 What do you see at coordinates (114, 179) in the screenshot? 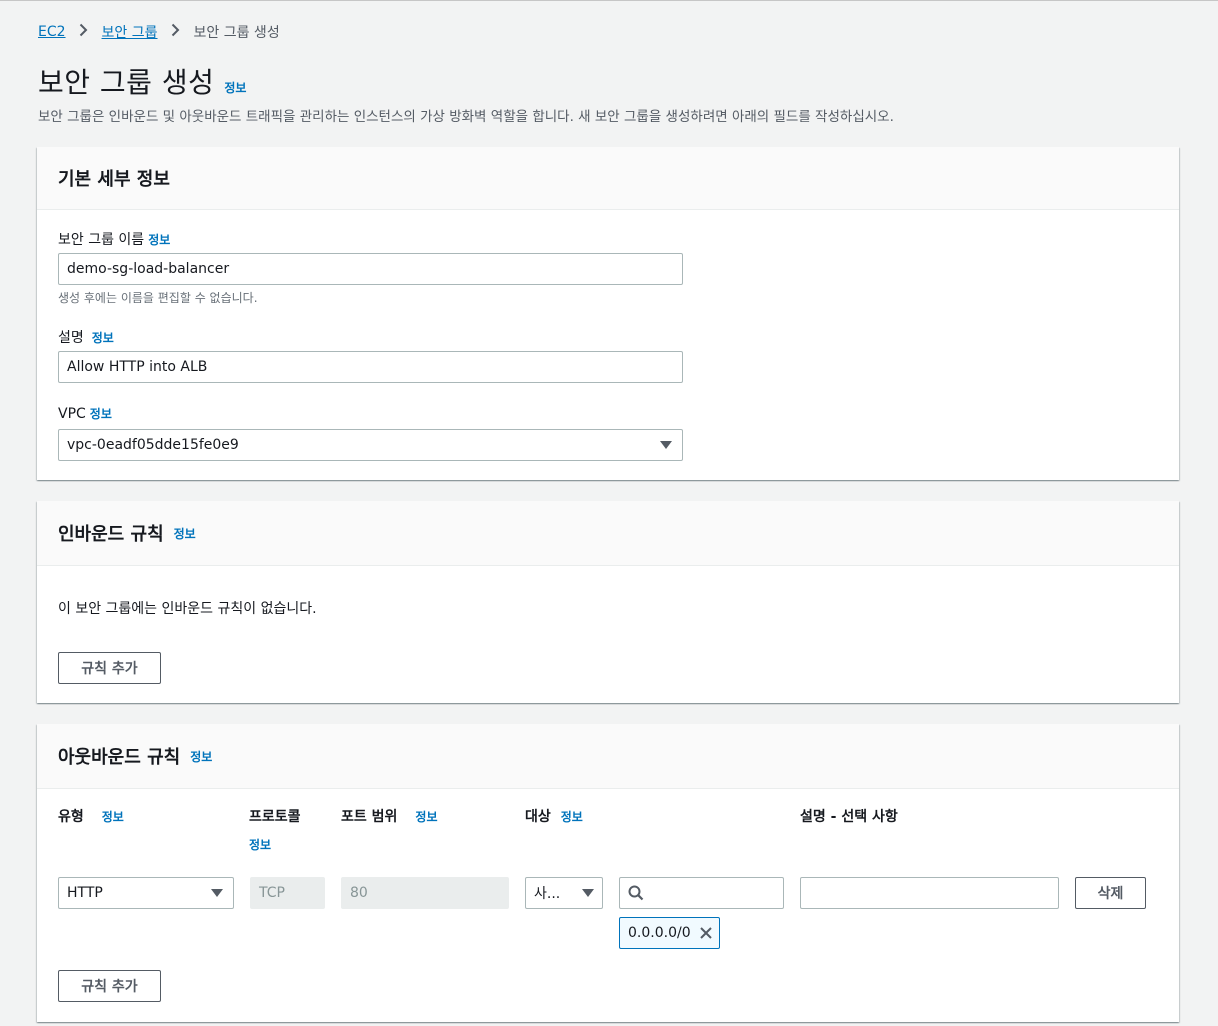
I see `panel-title: 기본 세부 정보` at bounding box center [114, 179].